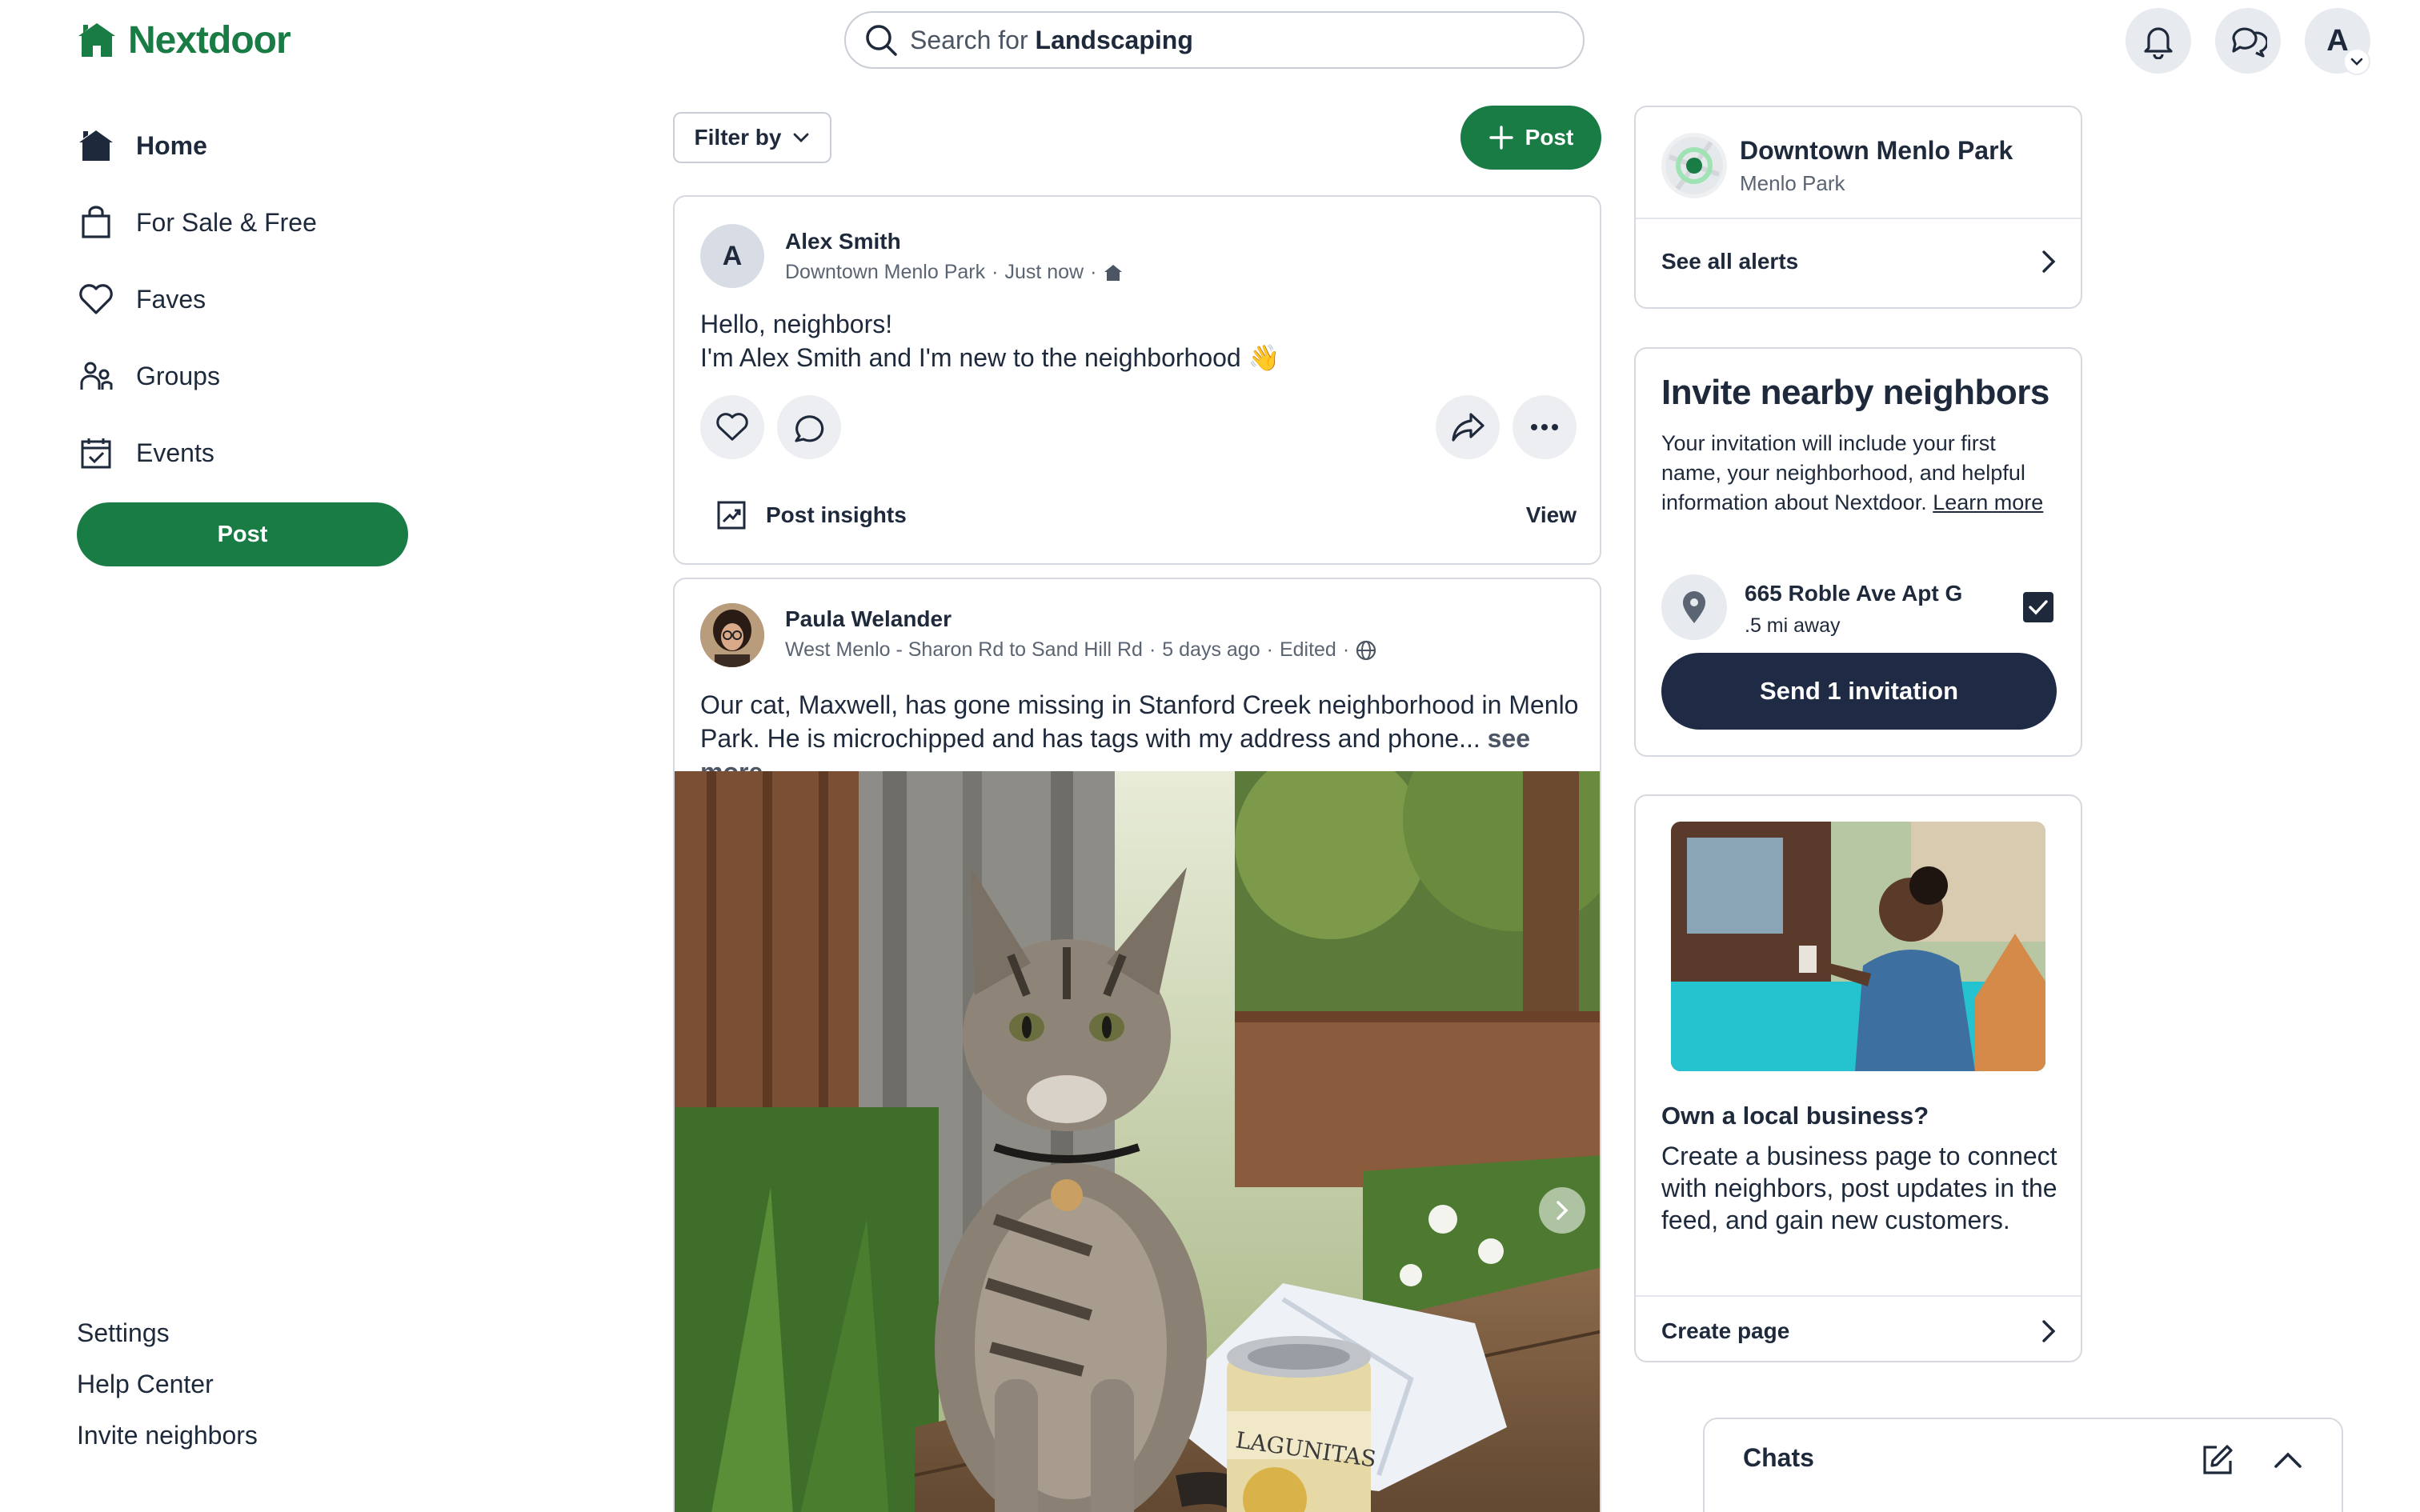 The image size is (2420, 1512). I want to click on create-post-button: Post, so click(1530, 138).